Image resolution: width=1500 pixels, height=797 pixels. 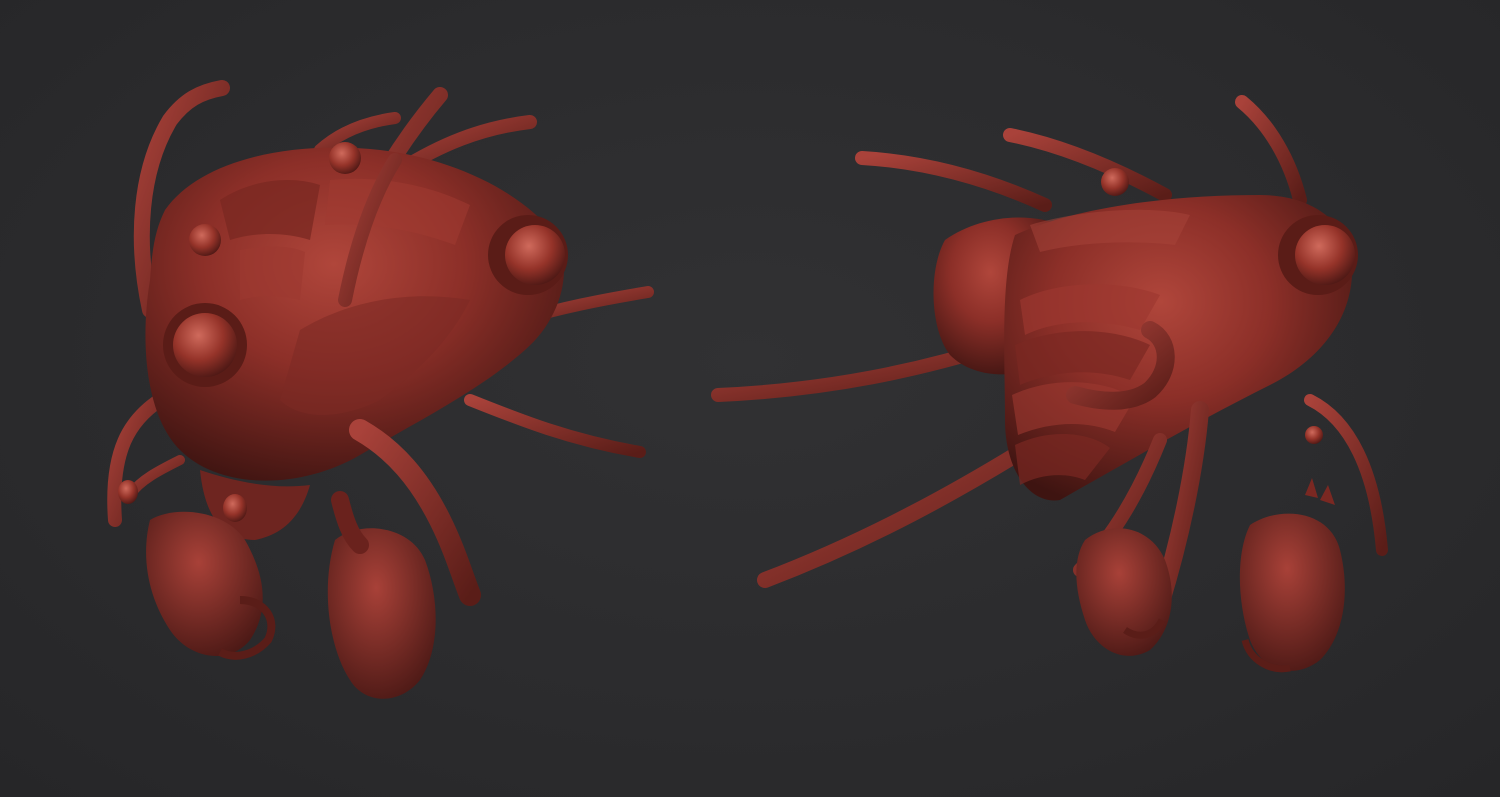 What do you see at coordinates (1325, 255) in the screenshot?
I see `eye` at bounding box center [1325, 255].